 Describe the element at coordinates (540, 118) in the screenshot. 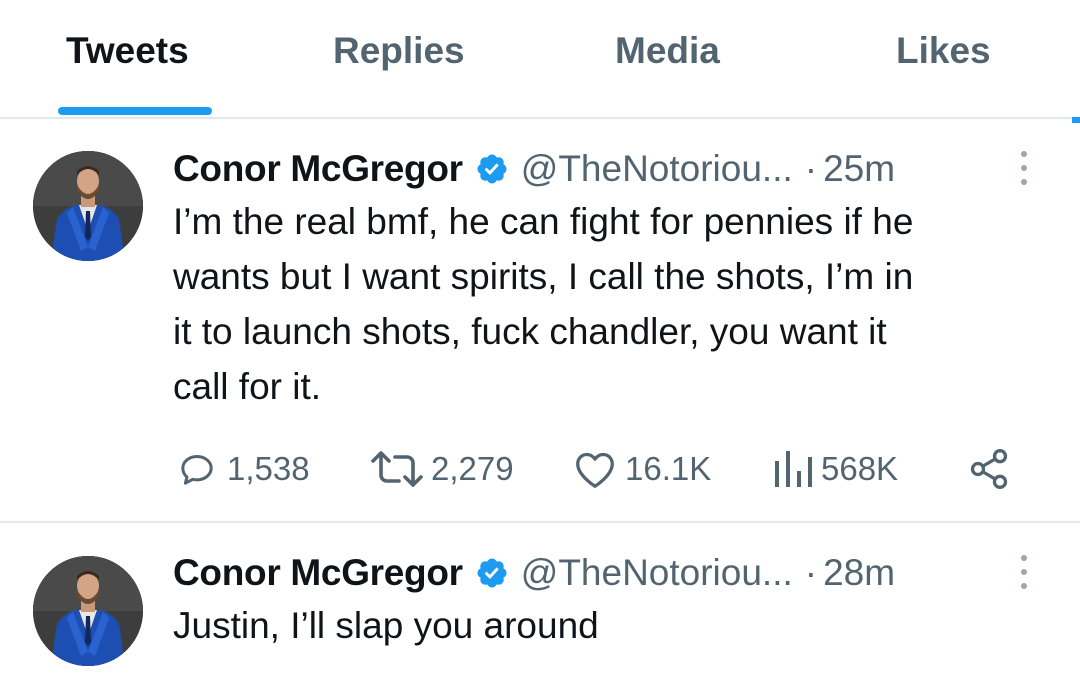

I see `tabs-divider` at that location.